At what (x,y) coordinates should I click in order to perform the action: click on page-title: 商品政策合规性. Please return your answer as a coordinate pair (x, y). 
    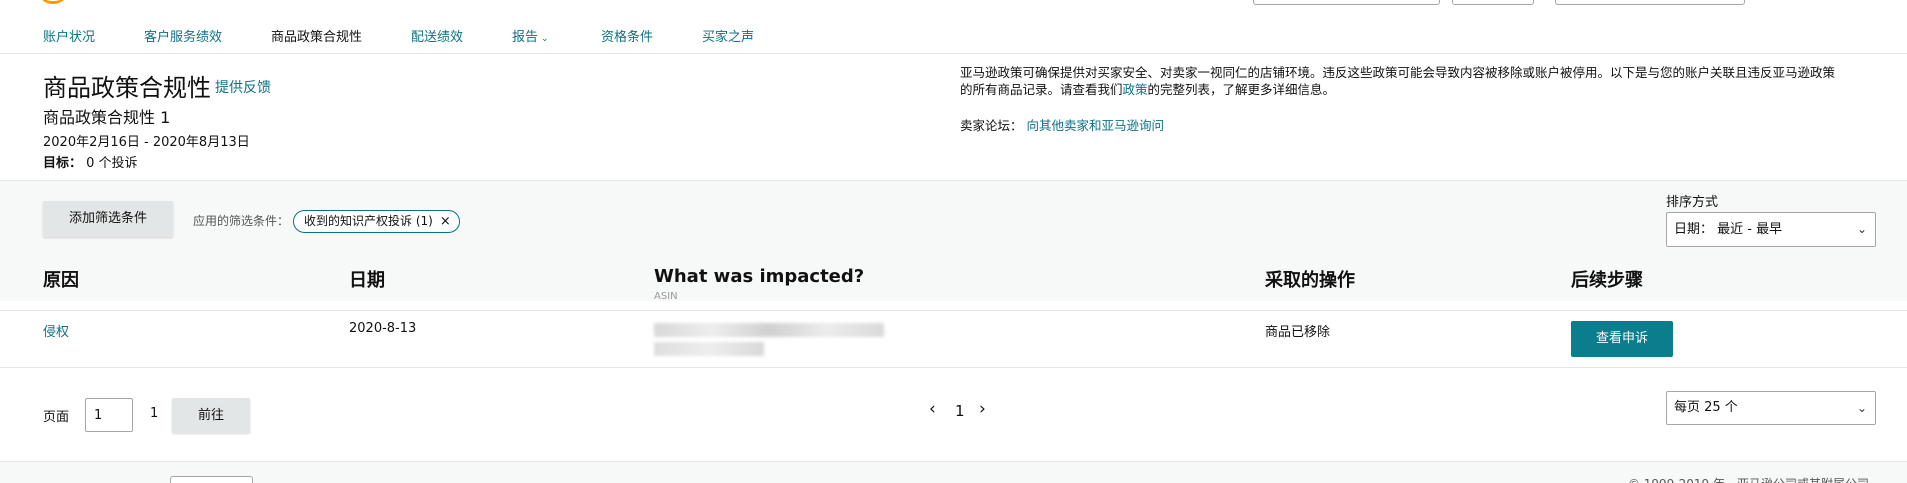
    Looking at the image, I should click on (127, 88).